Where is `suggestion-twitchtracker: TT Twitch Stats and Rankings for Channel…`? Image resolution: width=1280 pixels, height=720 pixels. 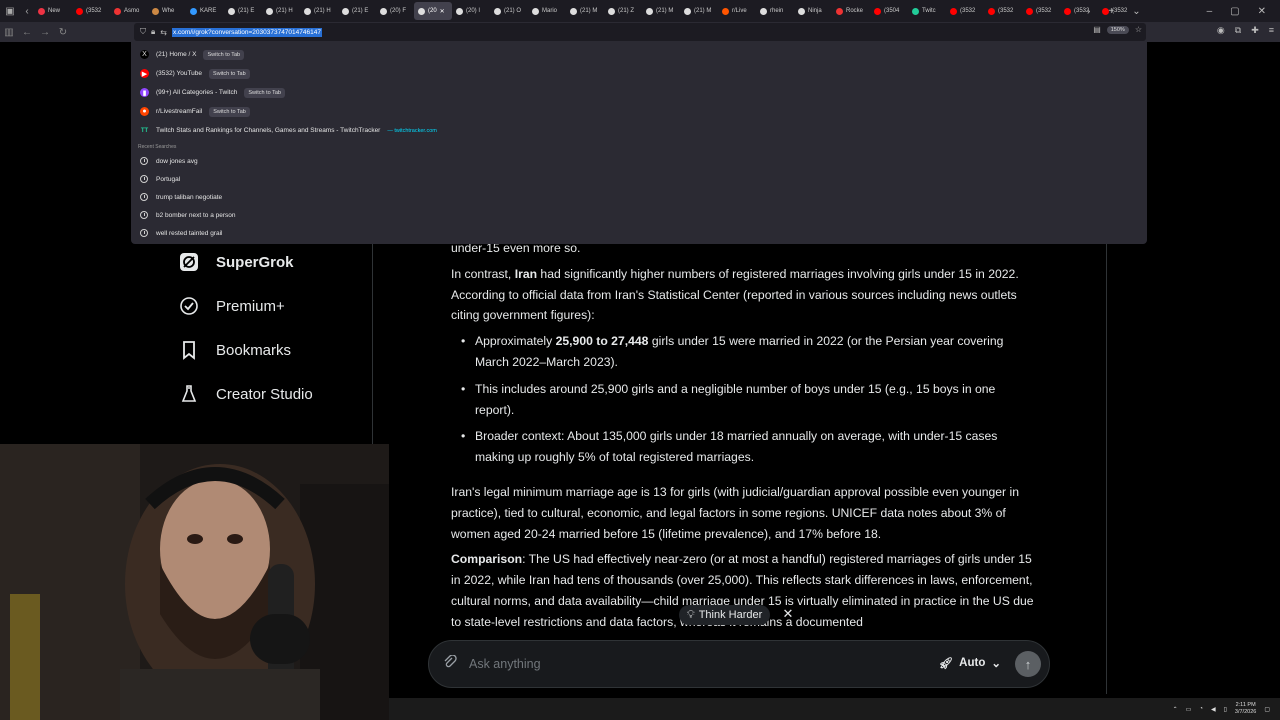 suggestion-twitchtracker: TT Twitch Stats and Rankings for Channel… is located at coordinates (639, 130).